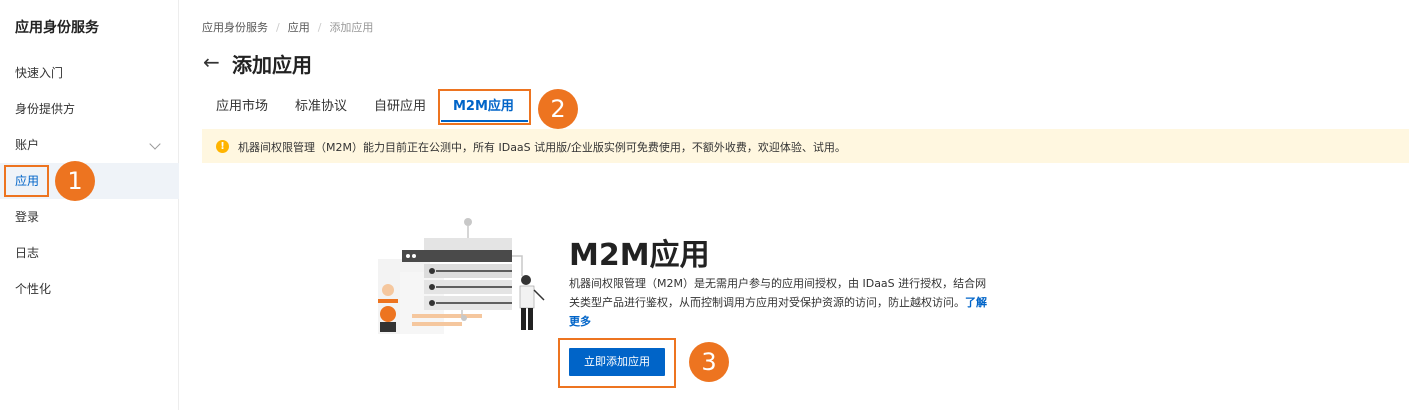 Image resolution: width=1409 pixels, height=410 pixels. I want to click on sidebar-item-logs: 日志, so click(89, 253).